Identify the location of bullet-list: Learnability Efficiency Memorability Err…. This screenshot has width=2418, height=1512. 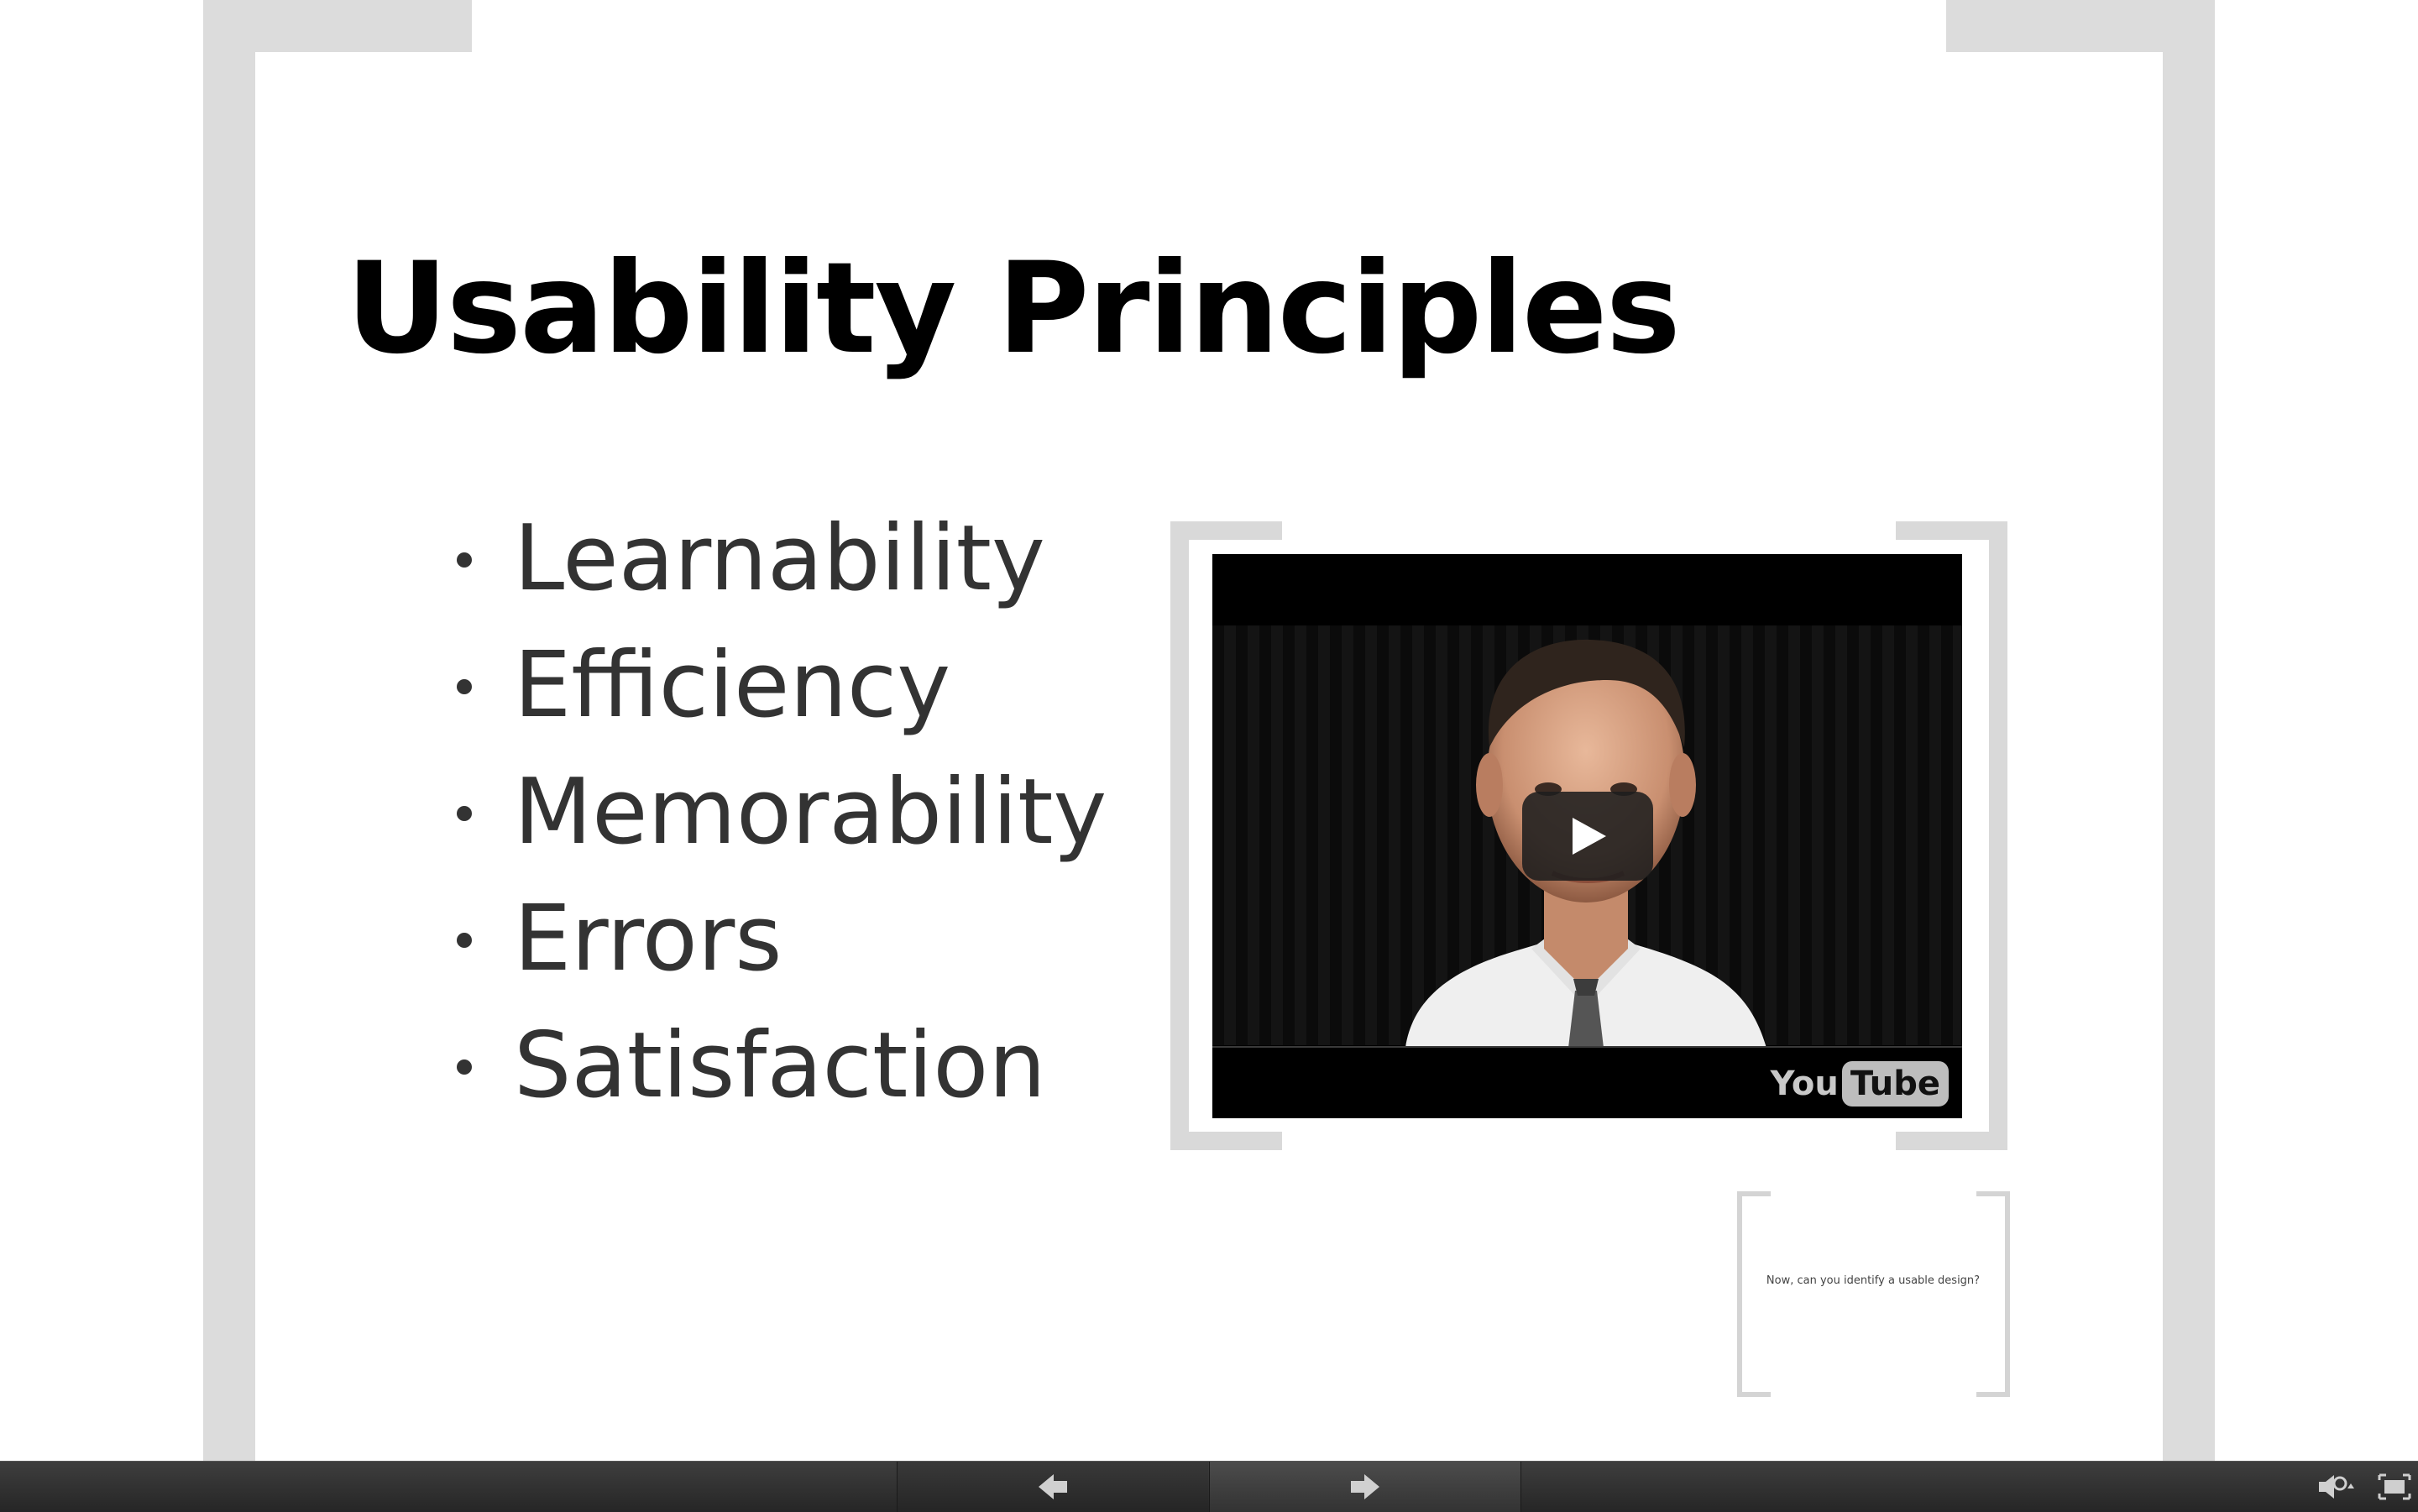
(772, 812).